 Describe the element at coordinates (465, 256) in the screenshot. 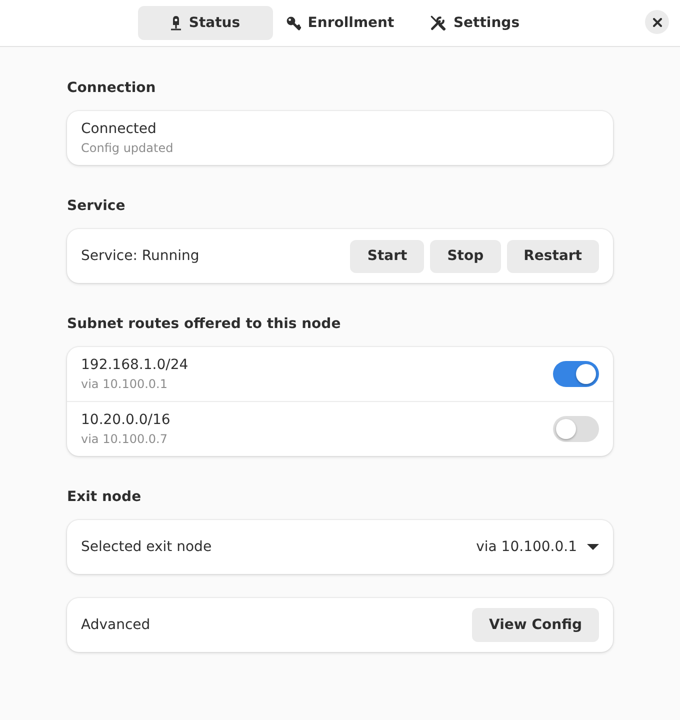

I see `service-button: Stop` at that location.